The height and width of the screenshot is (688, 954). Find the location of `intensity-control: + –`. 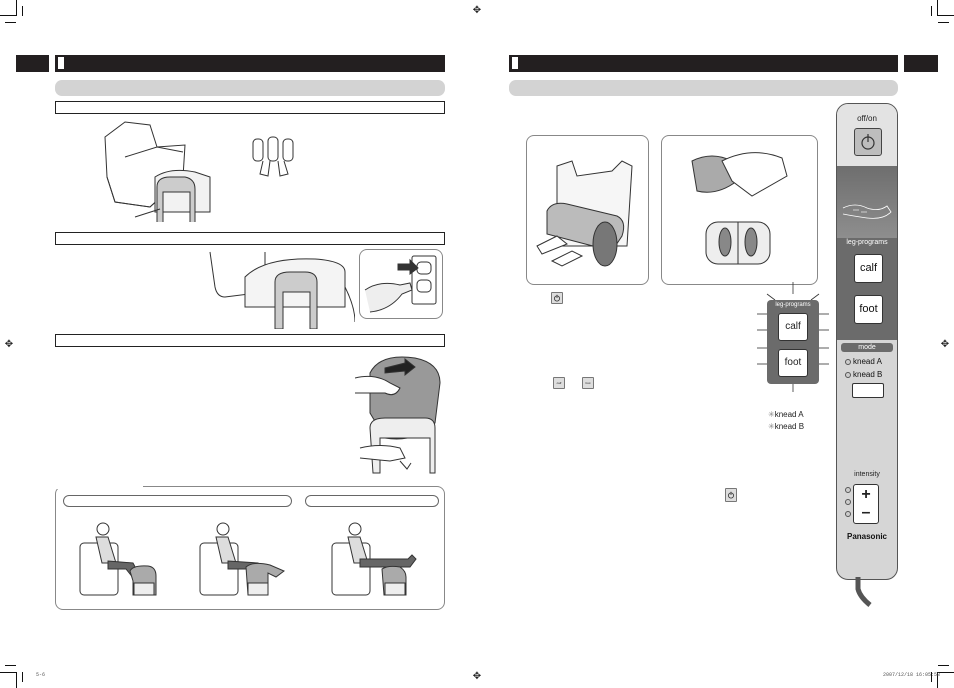

intensity-control: + – is located at coordinates (866, 504).